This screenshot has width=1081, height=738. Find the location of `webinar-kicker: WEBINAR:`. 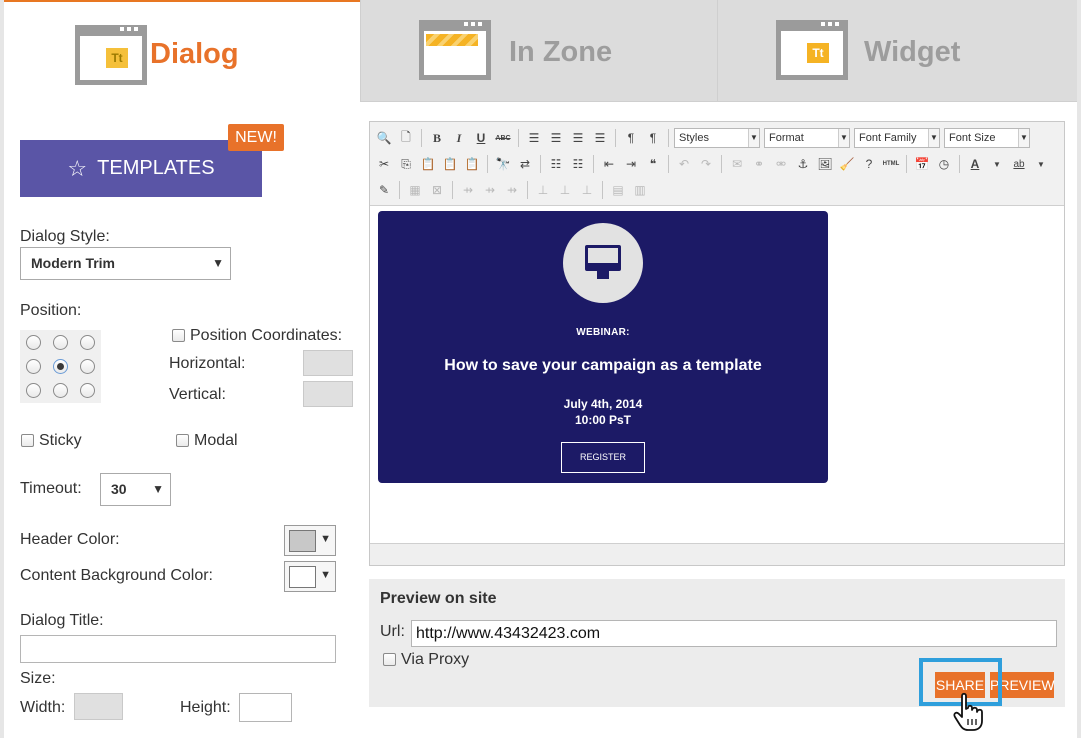

webinar-kicker: WEBINAR: is located at coordinates (603, 332).